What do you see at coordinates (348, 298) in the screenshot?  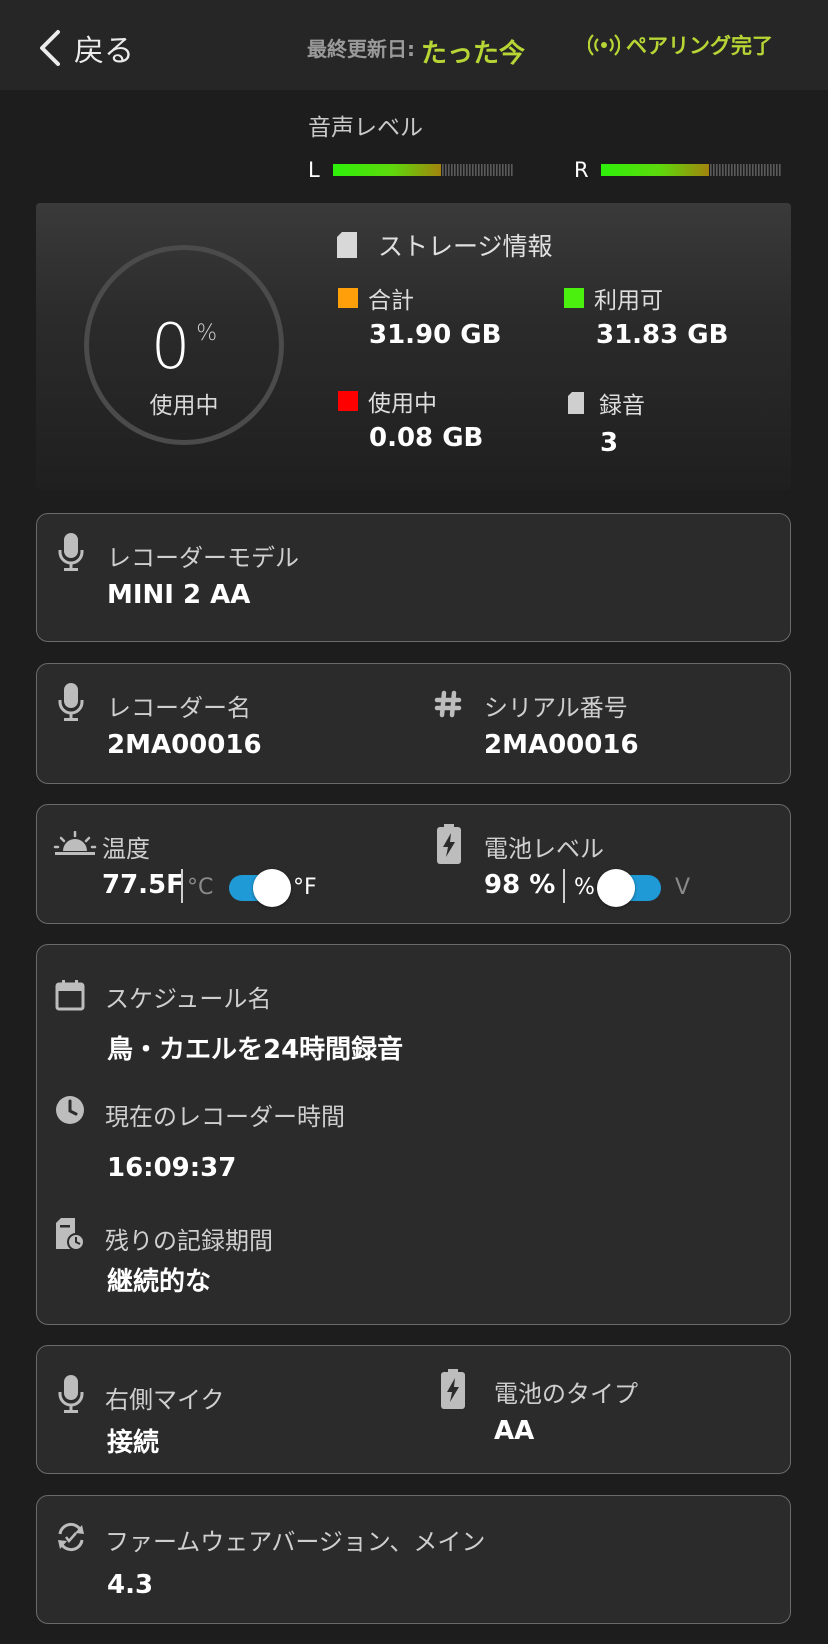 I see `total-swatch` at bounding box center [348, 298].